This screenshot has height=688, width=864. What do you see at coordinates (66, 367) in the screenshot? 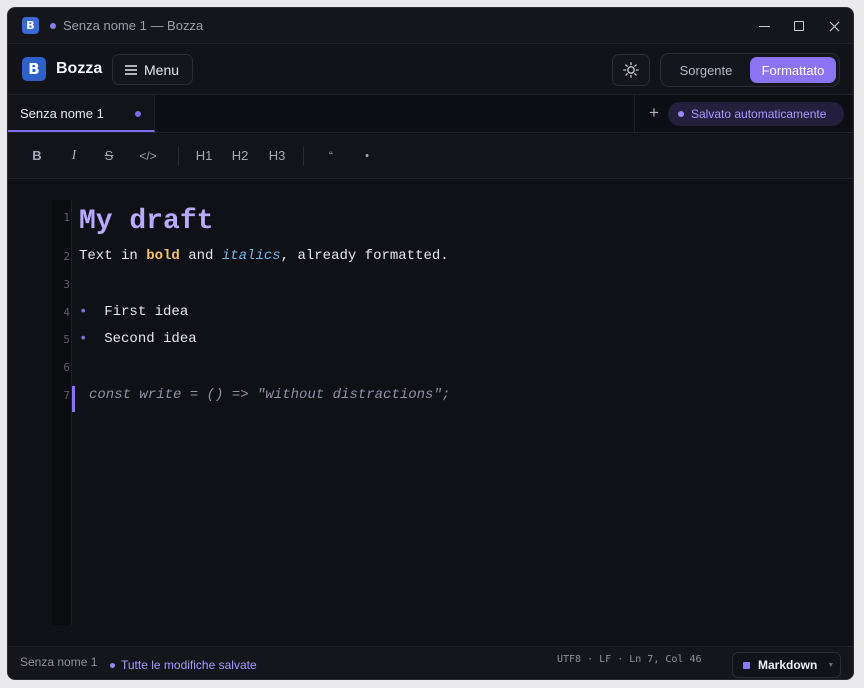
I see `line-number: 6` at bounding box center [66, 367].